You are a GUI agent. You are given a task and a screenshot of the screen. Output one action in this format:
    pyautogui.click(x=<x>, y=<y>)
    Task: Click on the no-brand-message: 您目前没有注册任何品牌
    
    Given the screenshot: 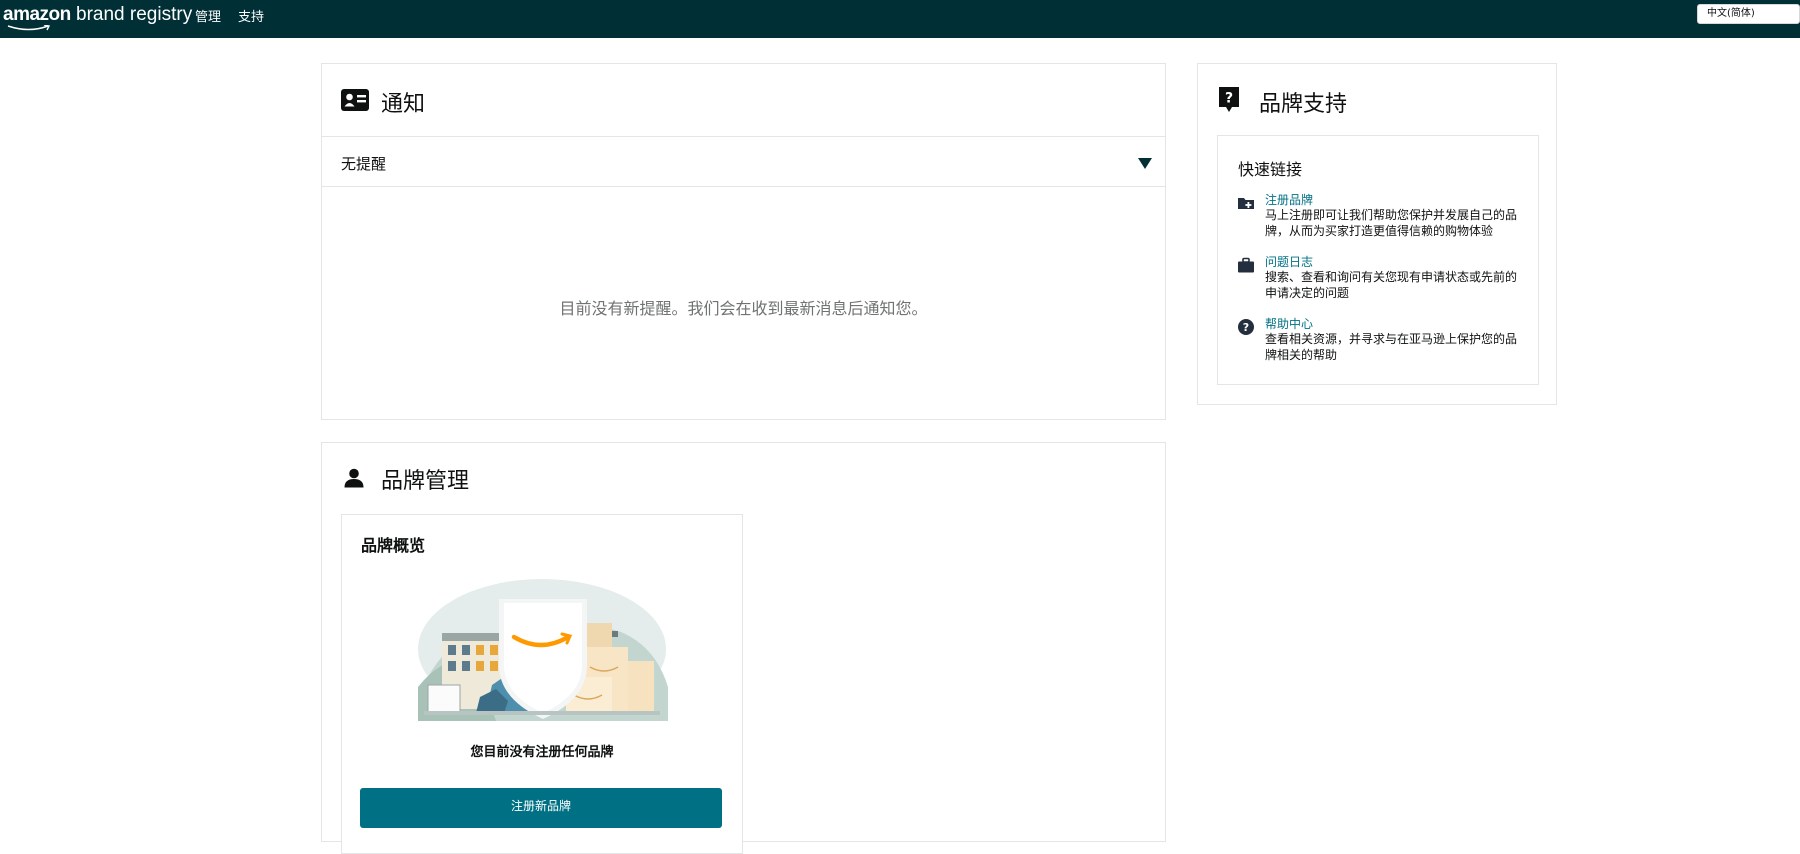 What is the action you would take?
    pyautogui.click(x=542, y=752)
    